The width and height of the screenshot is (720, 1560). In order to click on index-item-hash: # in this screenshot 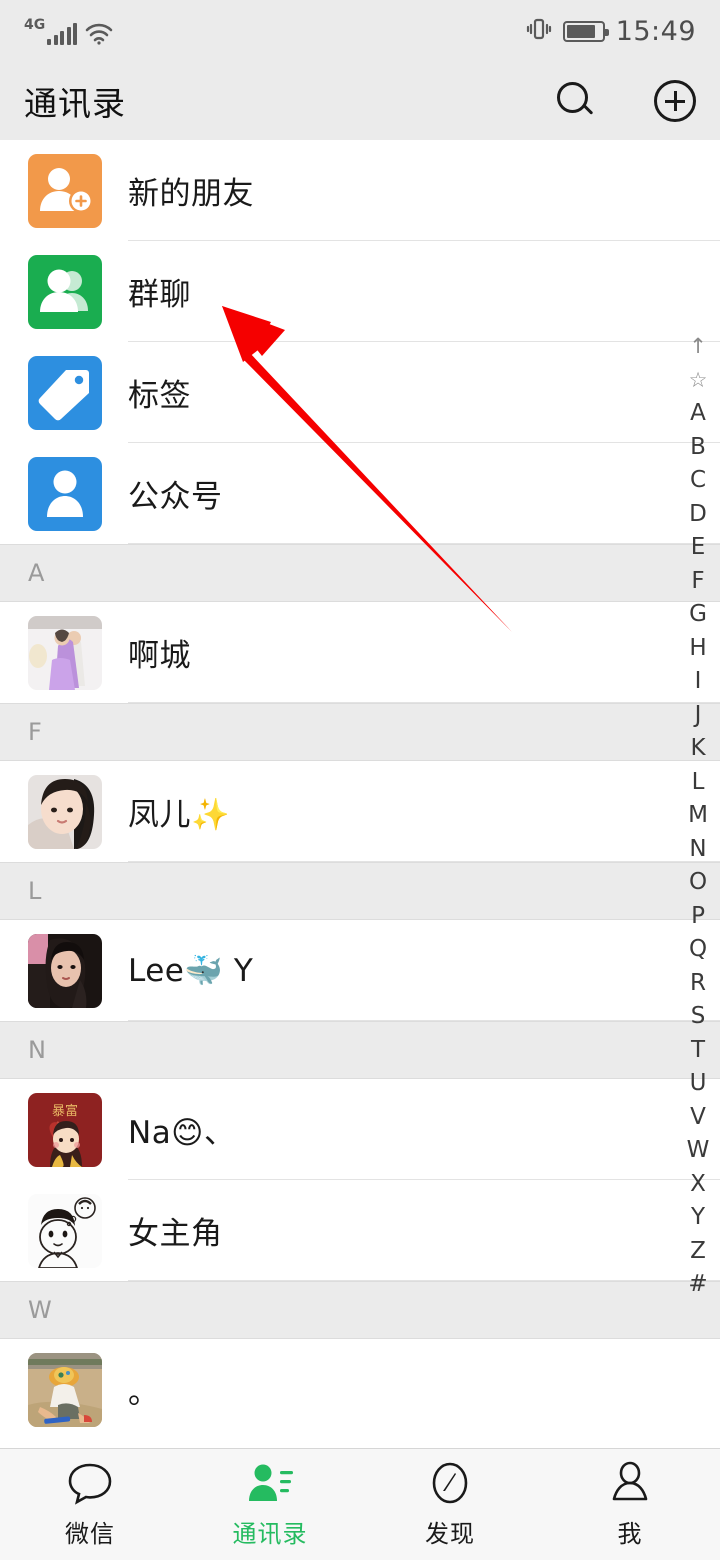, I will do `click(698, 1285)`.